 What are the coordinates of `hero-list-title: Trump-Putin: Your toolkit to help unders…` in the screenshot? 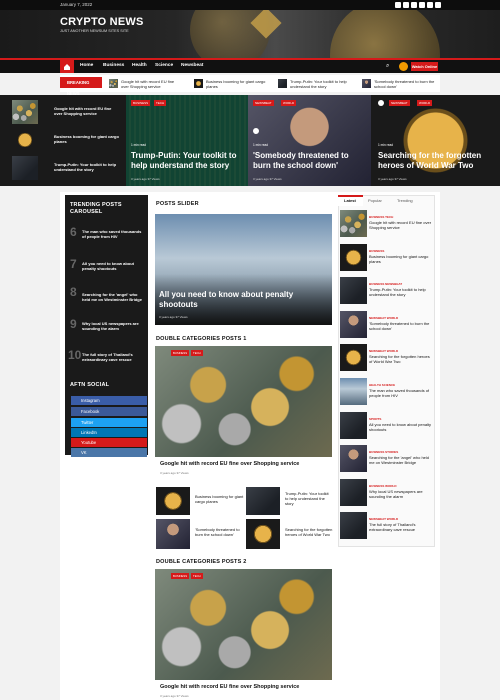 It's located at (86, 167).